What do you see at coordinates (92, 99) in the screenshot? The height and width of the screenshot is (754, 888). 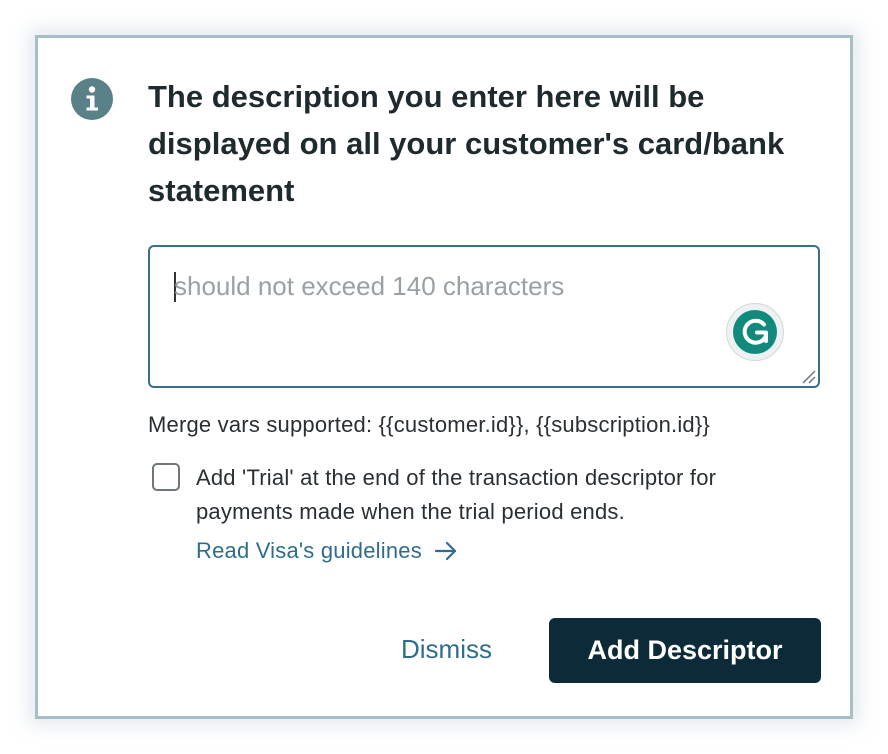 I see `info-icon` at bounding box center [92, 99].